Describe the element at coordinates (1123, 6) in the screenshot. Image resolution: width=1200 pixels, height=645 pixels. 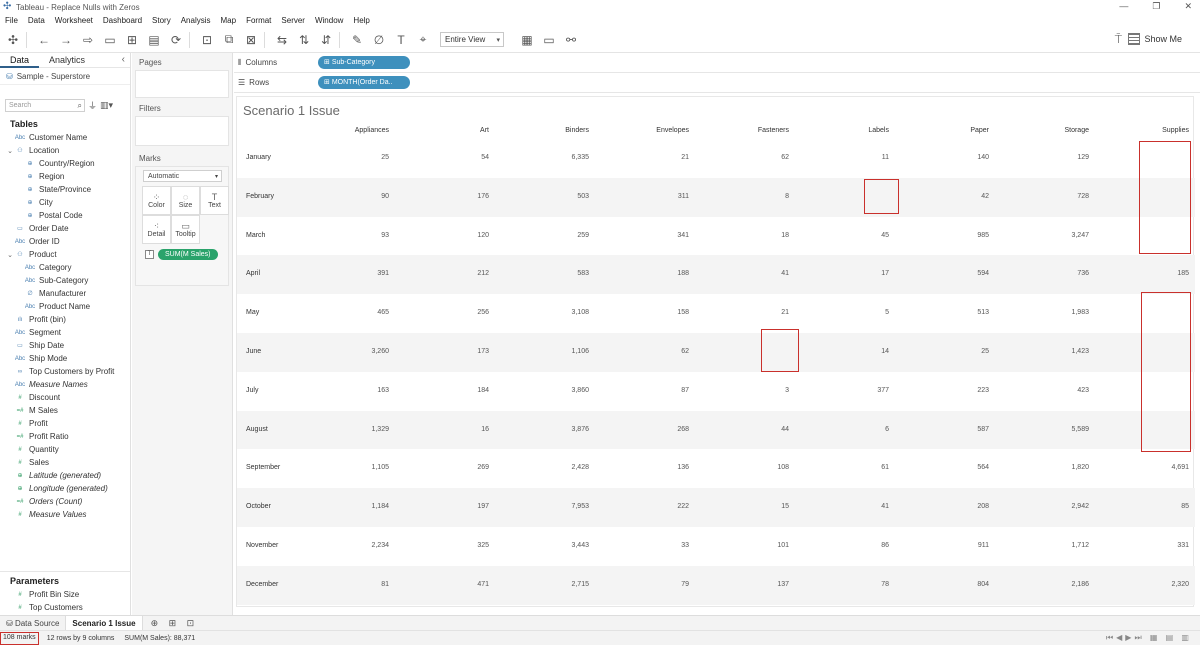
I see `minimize-button: —` at that location.